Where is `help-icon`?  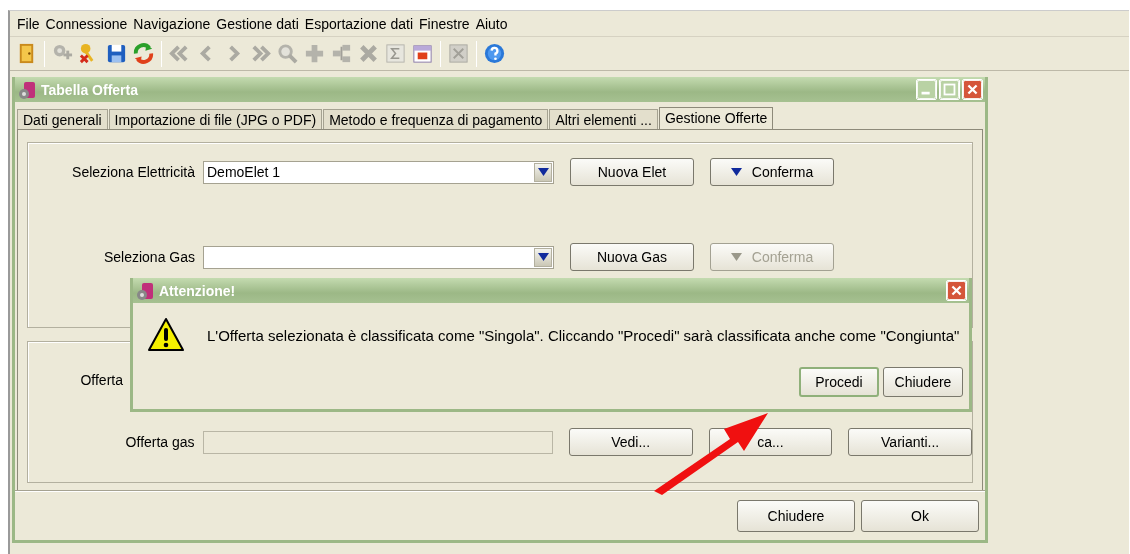 help-icon is located at coordinates (494, 53).